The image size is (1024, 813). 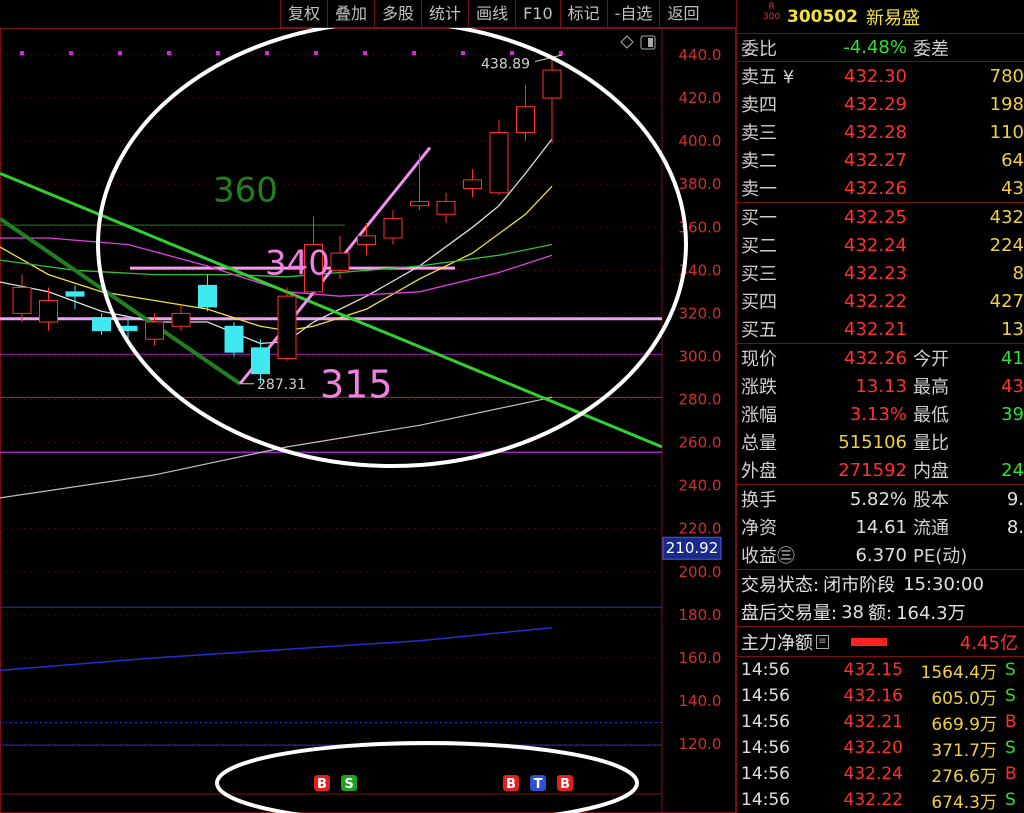 What do you see at coordinates (873, 800) in the screenshot?
I see `tick-price: 432.22` at bounding box center [873, 800].